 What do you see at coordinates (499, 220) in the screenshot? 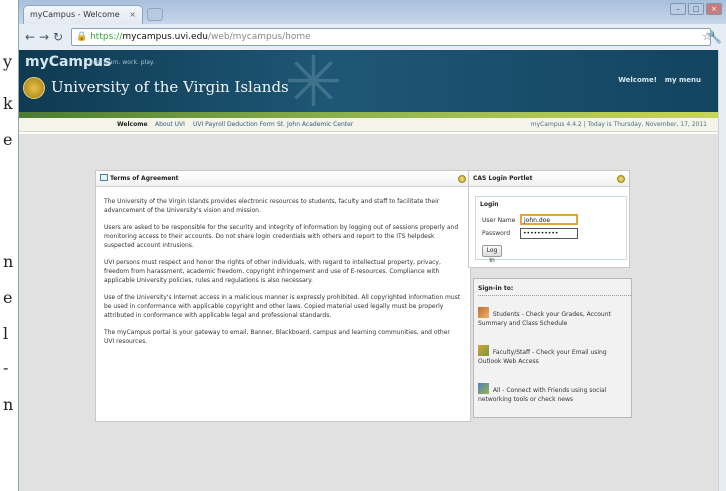
I see `username-label: User Name` at bounding box center [499, 220].